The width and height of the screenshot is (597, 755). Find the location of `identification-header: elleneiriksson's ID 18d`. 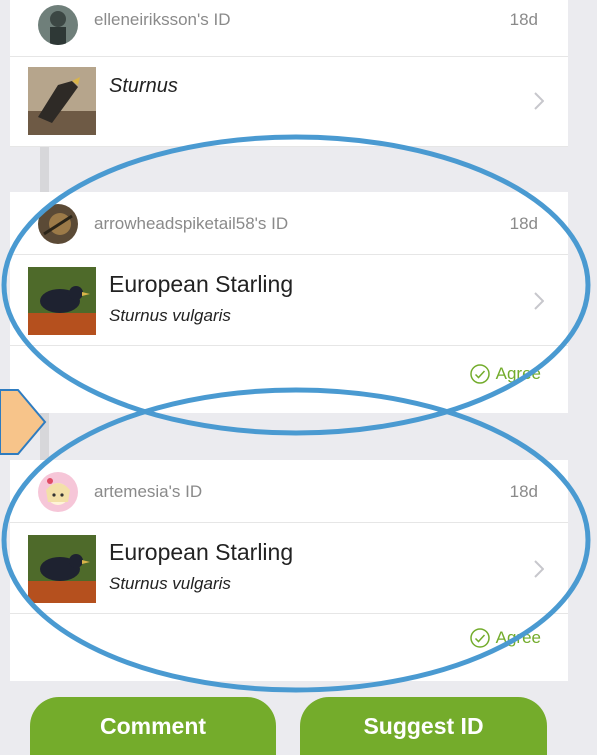

identification-header: elleneiriksson's ID 18d is located at coordinates (289, 28).